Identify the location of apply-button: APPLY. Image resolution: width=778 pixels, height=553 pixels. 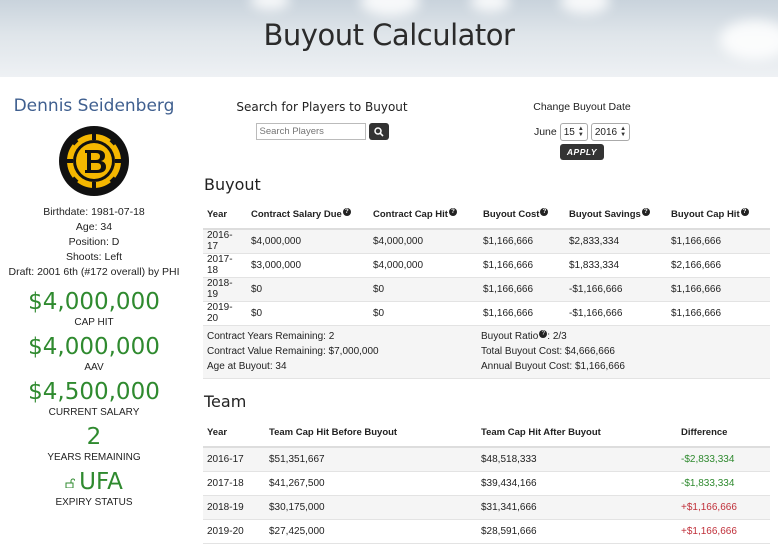
(582, 152).